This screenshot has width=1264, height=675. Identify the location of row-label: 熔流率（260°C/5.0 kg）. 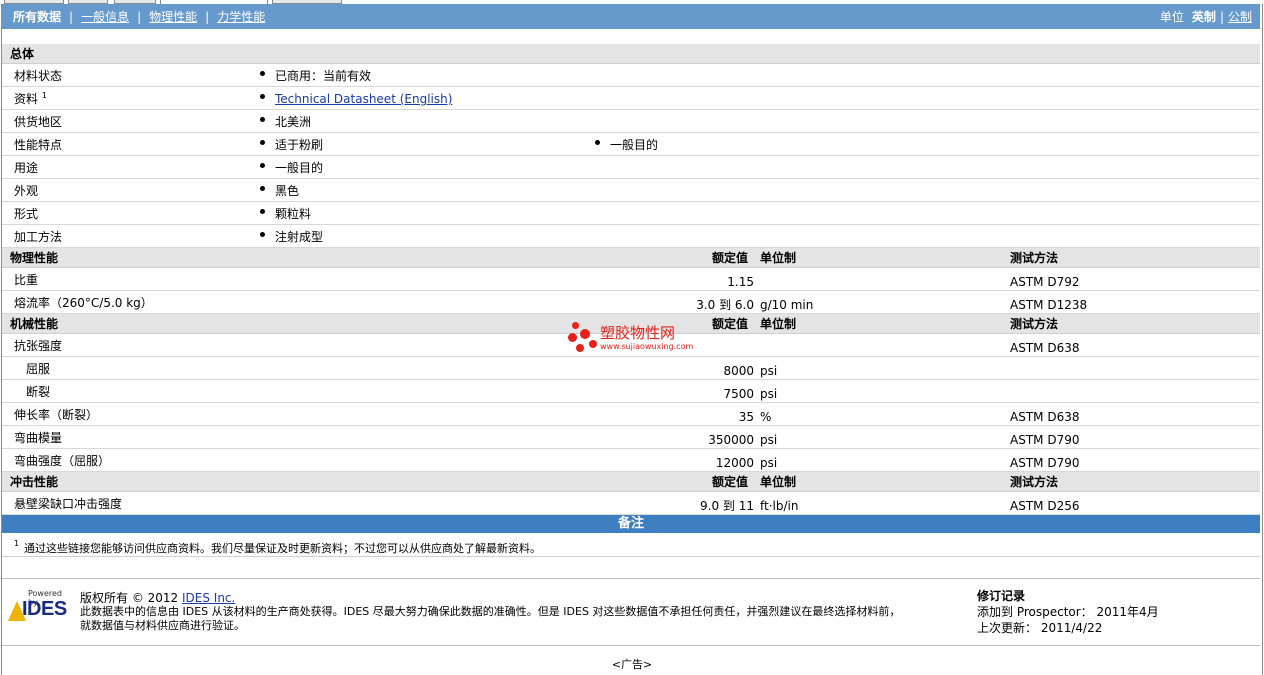
(83, 303).